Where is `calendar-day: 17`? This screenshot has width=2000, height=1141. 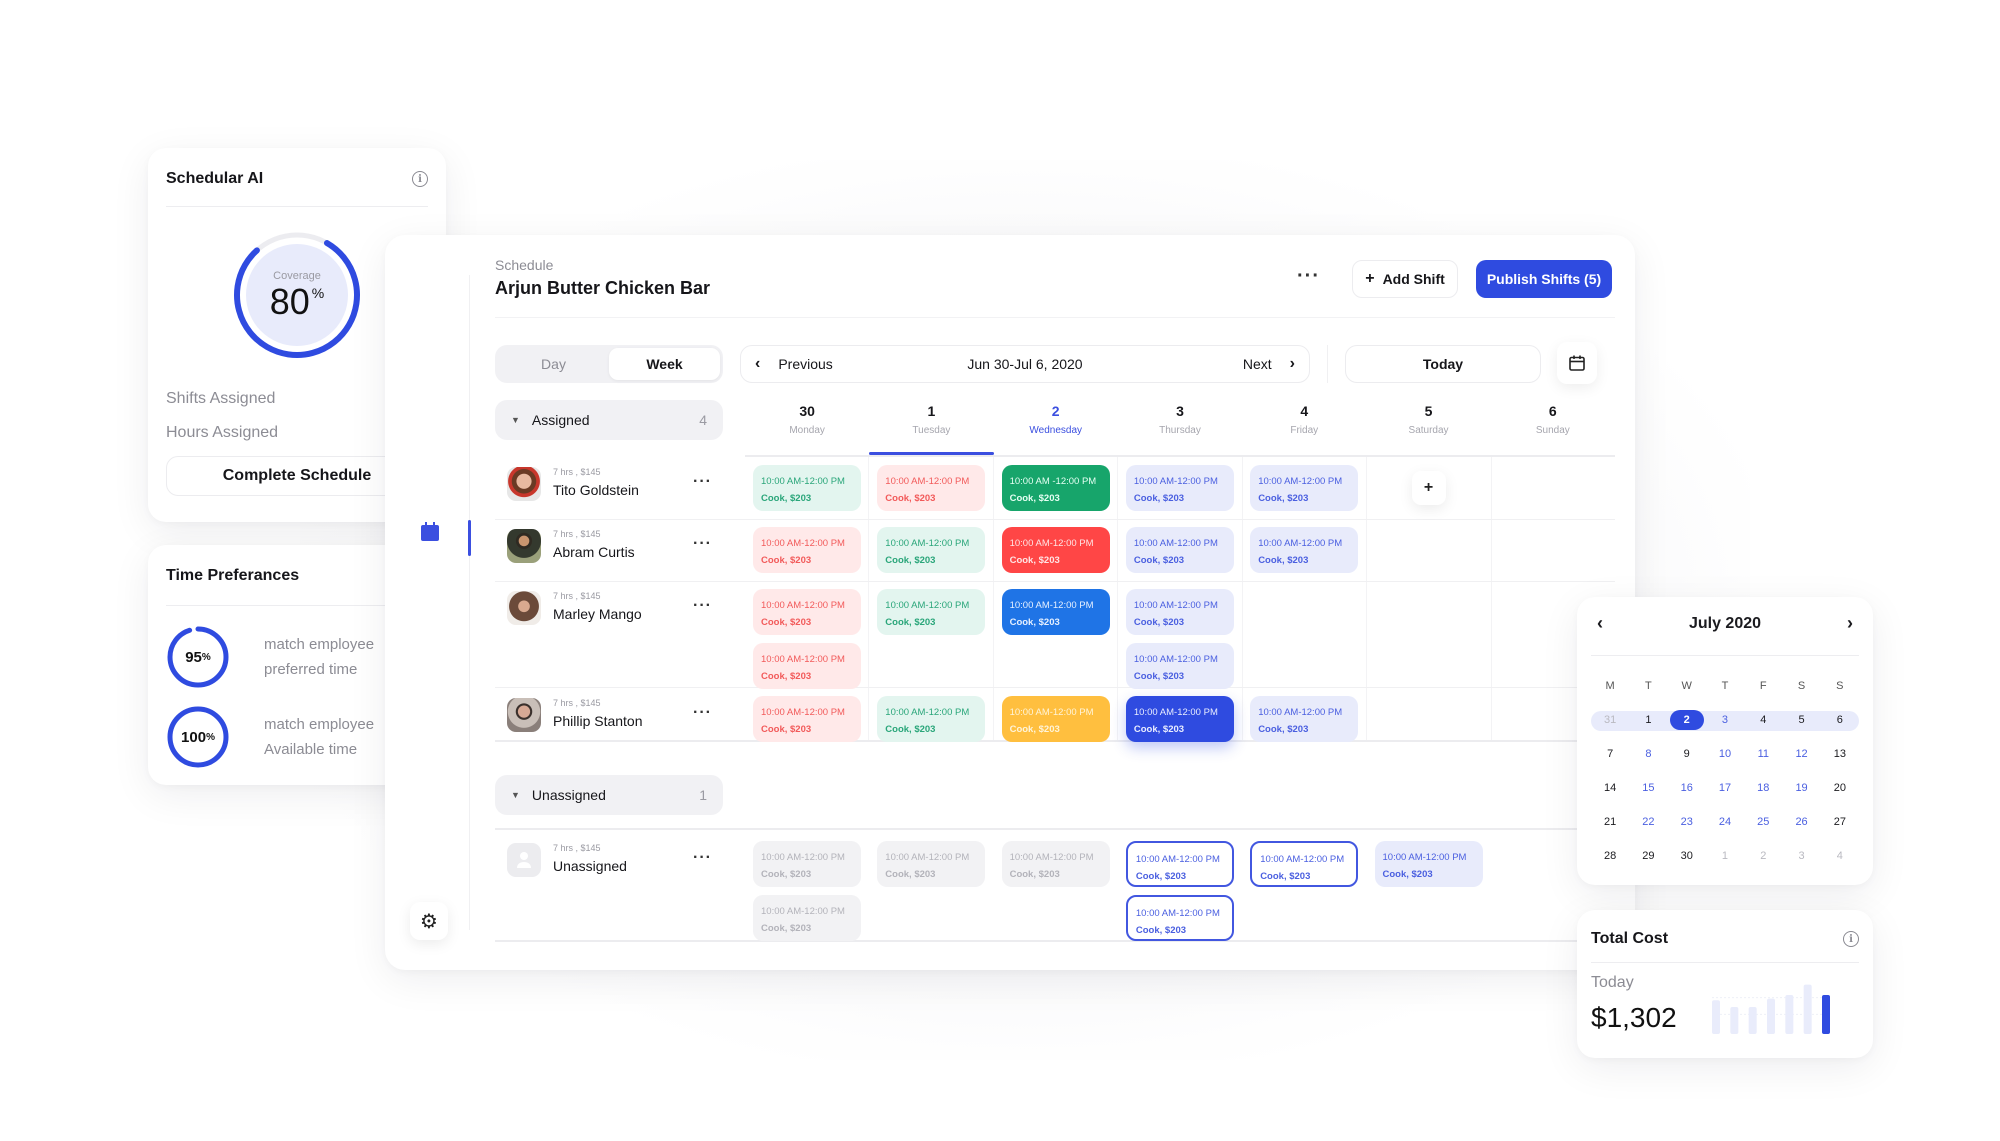 calendar-day: 17 is located at coordinates (1725, 788).